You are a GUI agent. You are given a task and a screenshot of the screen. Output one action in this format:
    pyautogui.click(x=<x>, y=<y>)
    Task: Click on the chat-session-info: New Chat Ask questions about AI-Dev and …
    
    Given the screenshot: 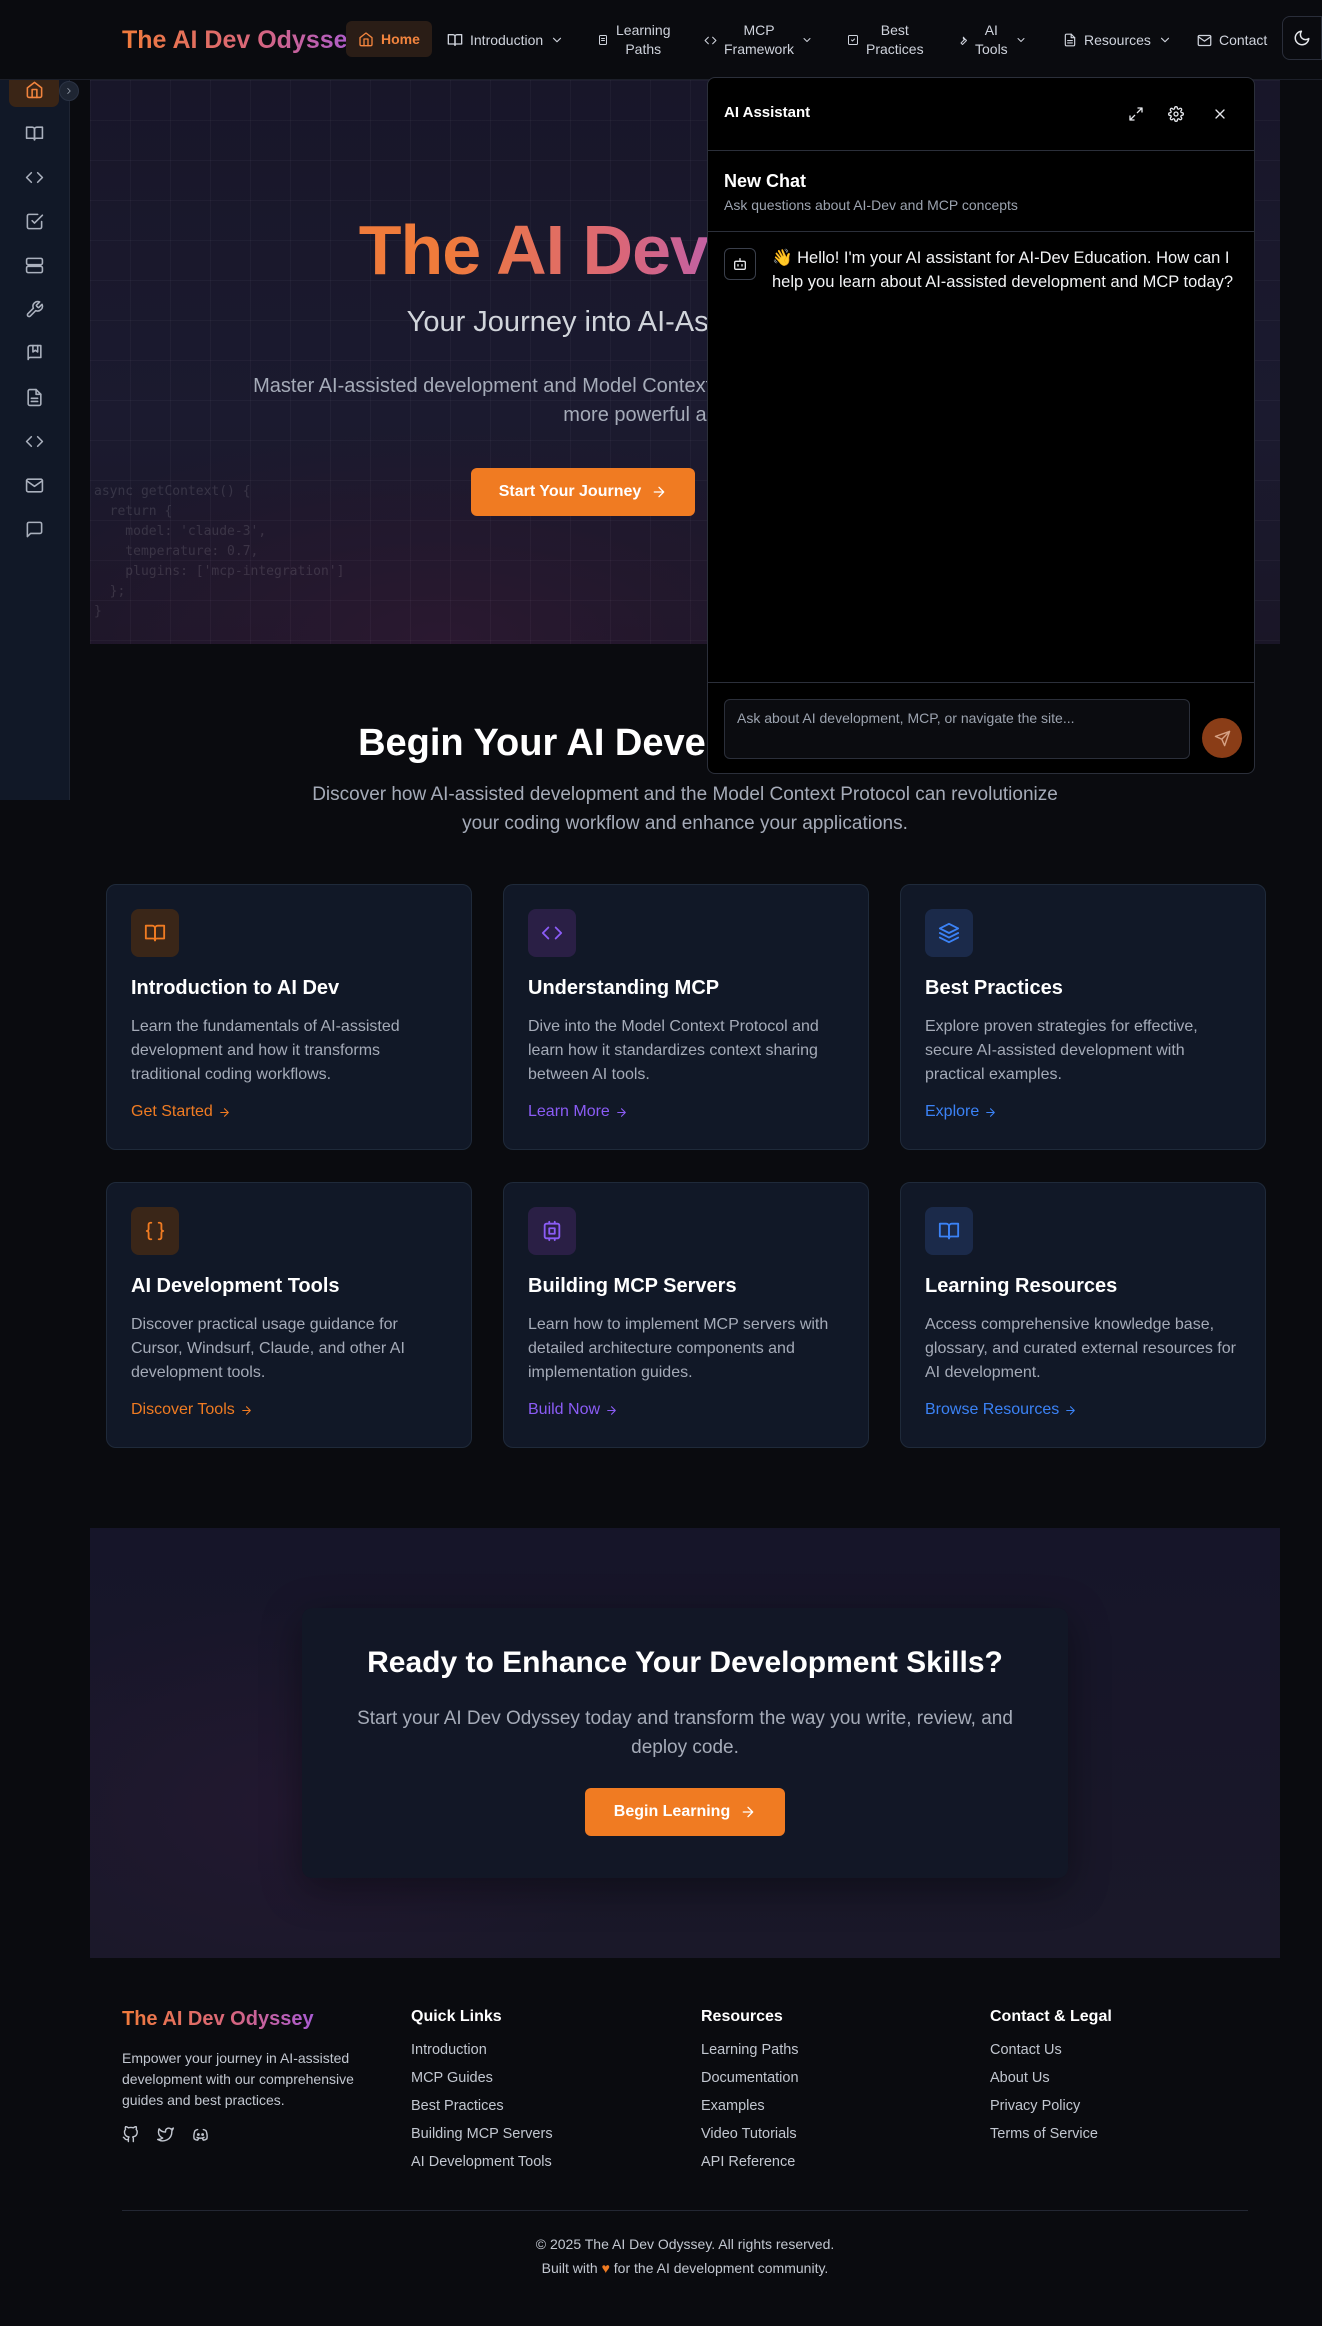 What is the action you would take?
    pyautogui.click(x=981, y=191)
    